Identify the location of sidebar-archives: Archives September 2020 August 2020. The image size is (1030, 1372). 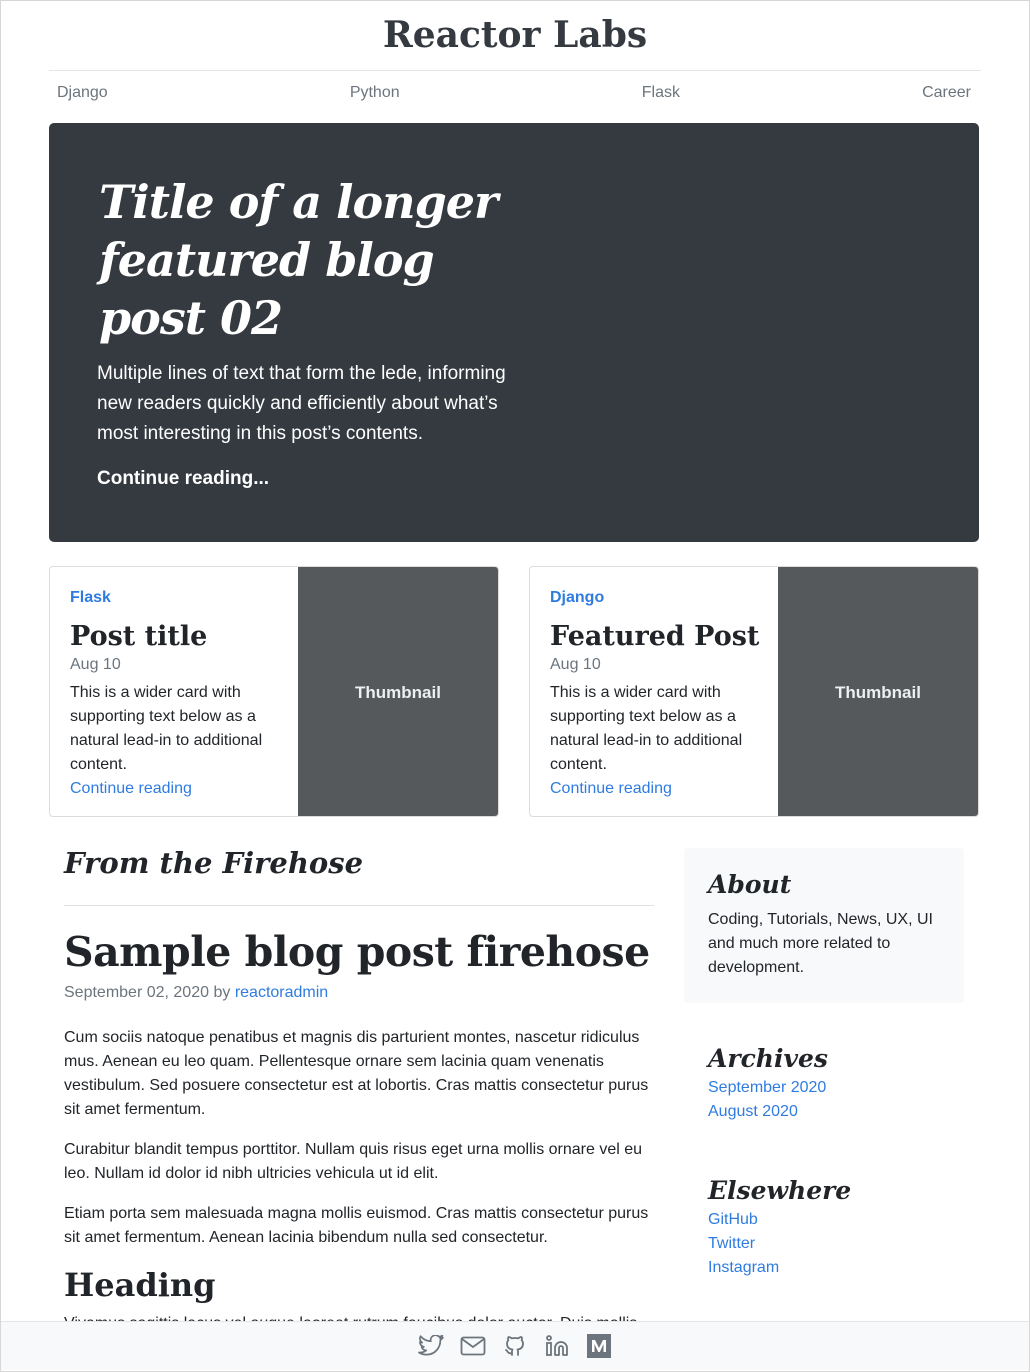
(836, 1083).